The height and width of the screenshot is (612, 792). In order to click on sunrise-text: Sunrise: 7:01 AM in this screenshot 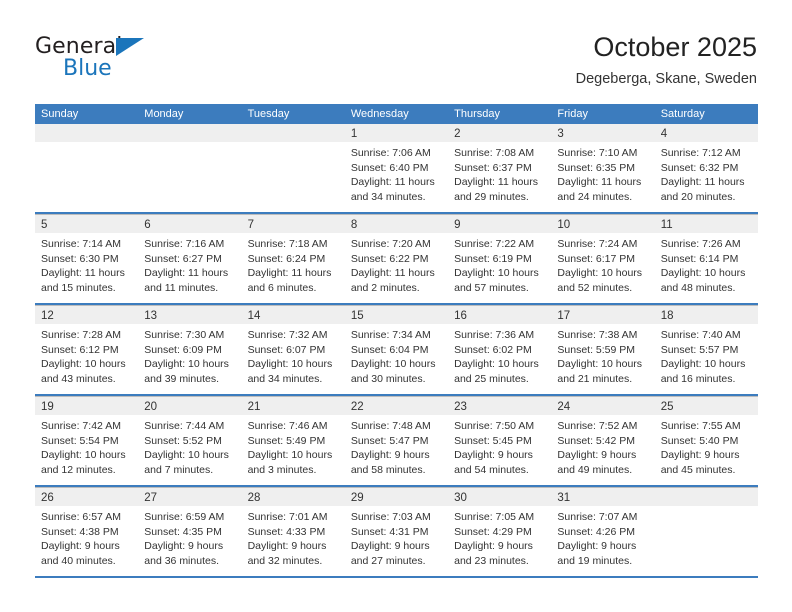, I will do `click(287, 517)`.